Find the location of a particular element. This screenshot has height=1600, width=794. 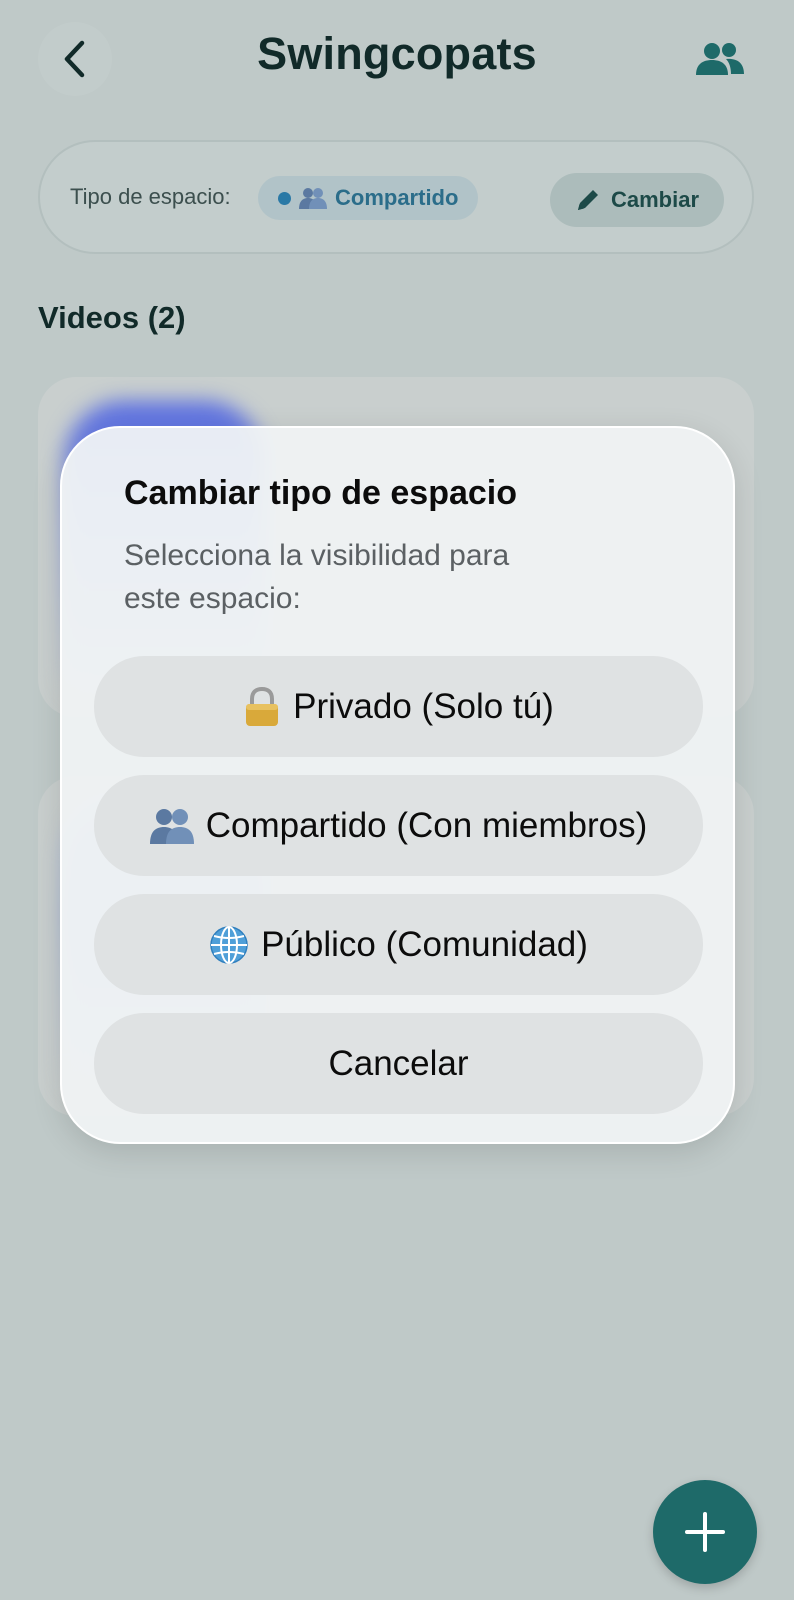

shared-option-button: Compartido (Con miembros) is located at coordinates (398, 825).